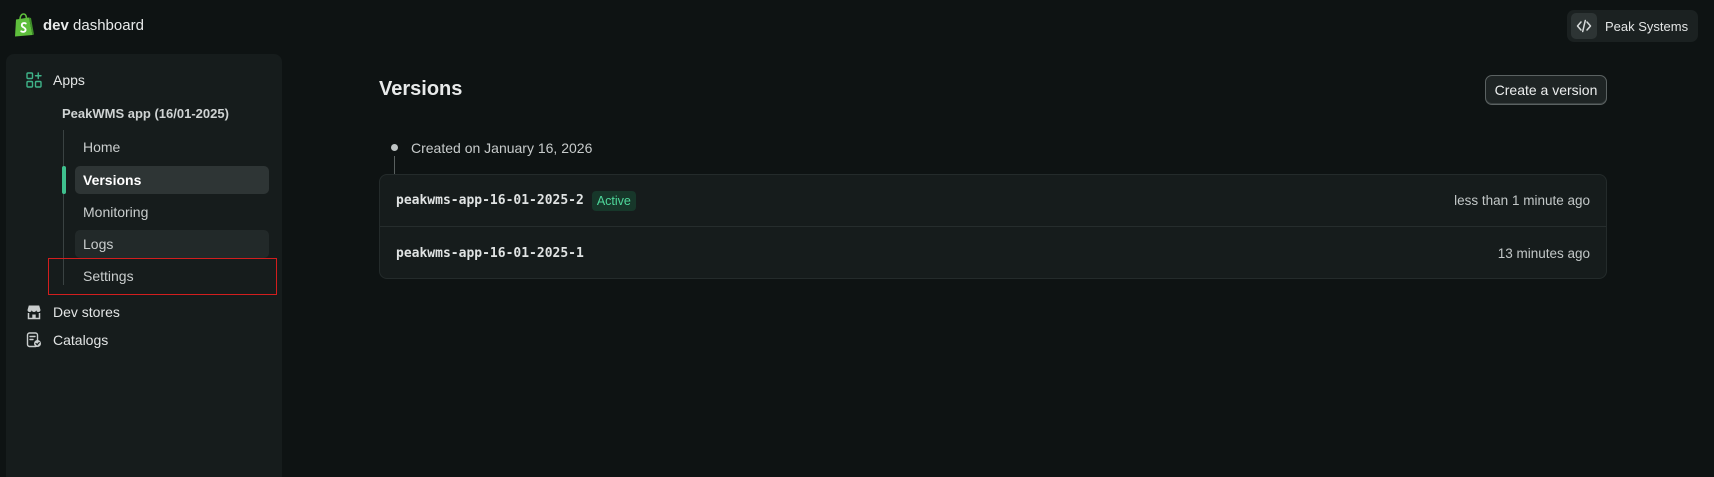 Image resolution: width=1714 pixels, height=477 pixels. What do you see at coordinates (172, 212) in the screenshot?
I see `sidebar-item-monitoring: Monitoring` at bounding box center [172, 212].